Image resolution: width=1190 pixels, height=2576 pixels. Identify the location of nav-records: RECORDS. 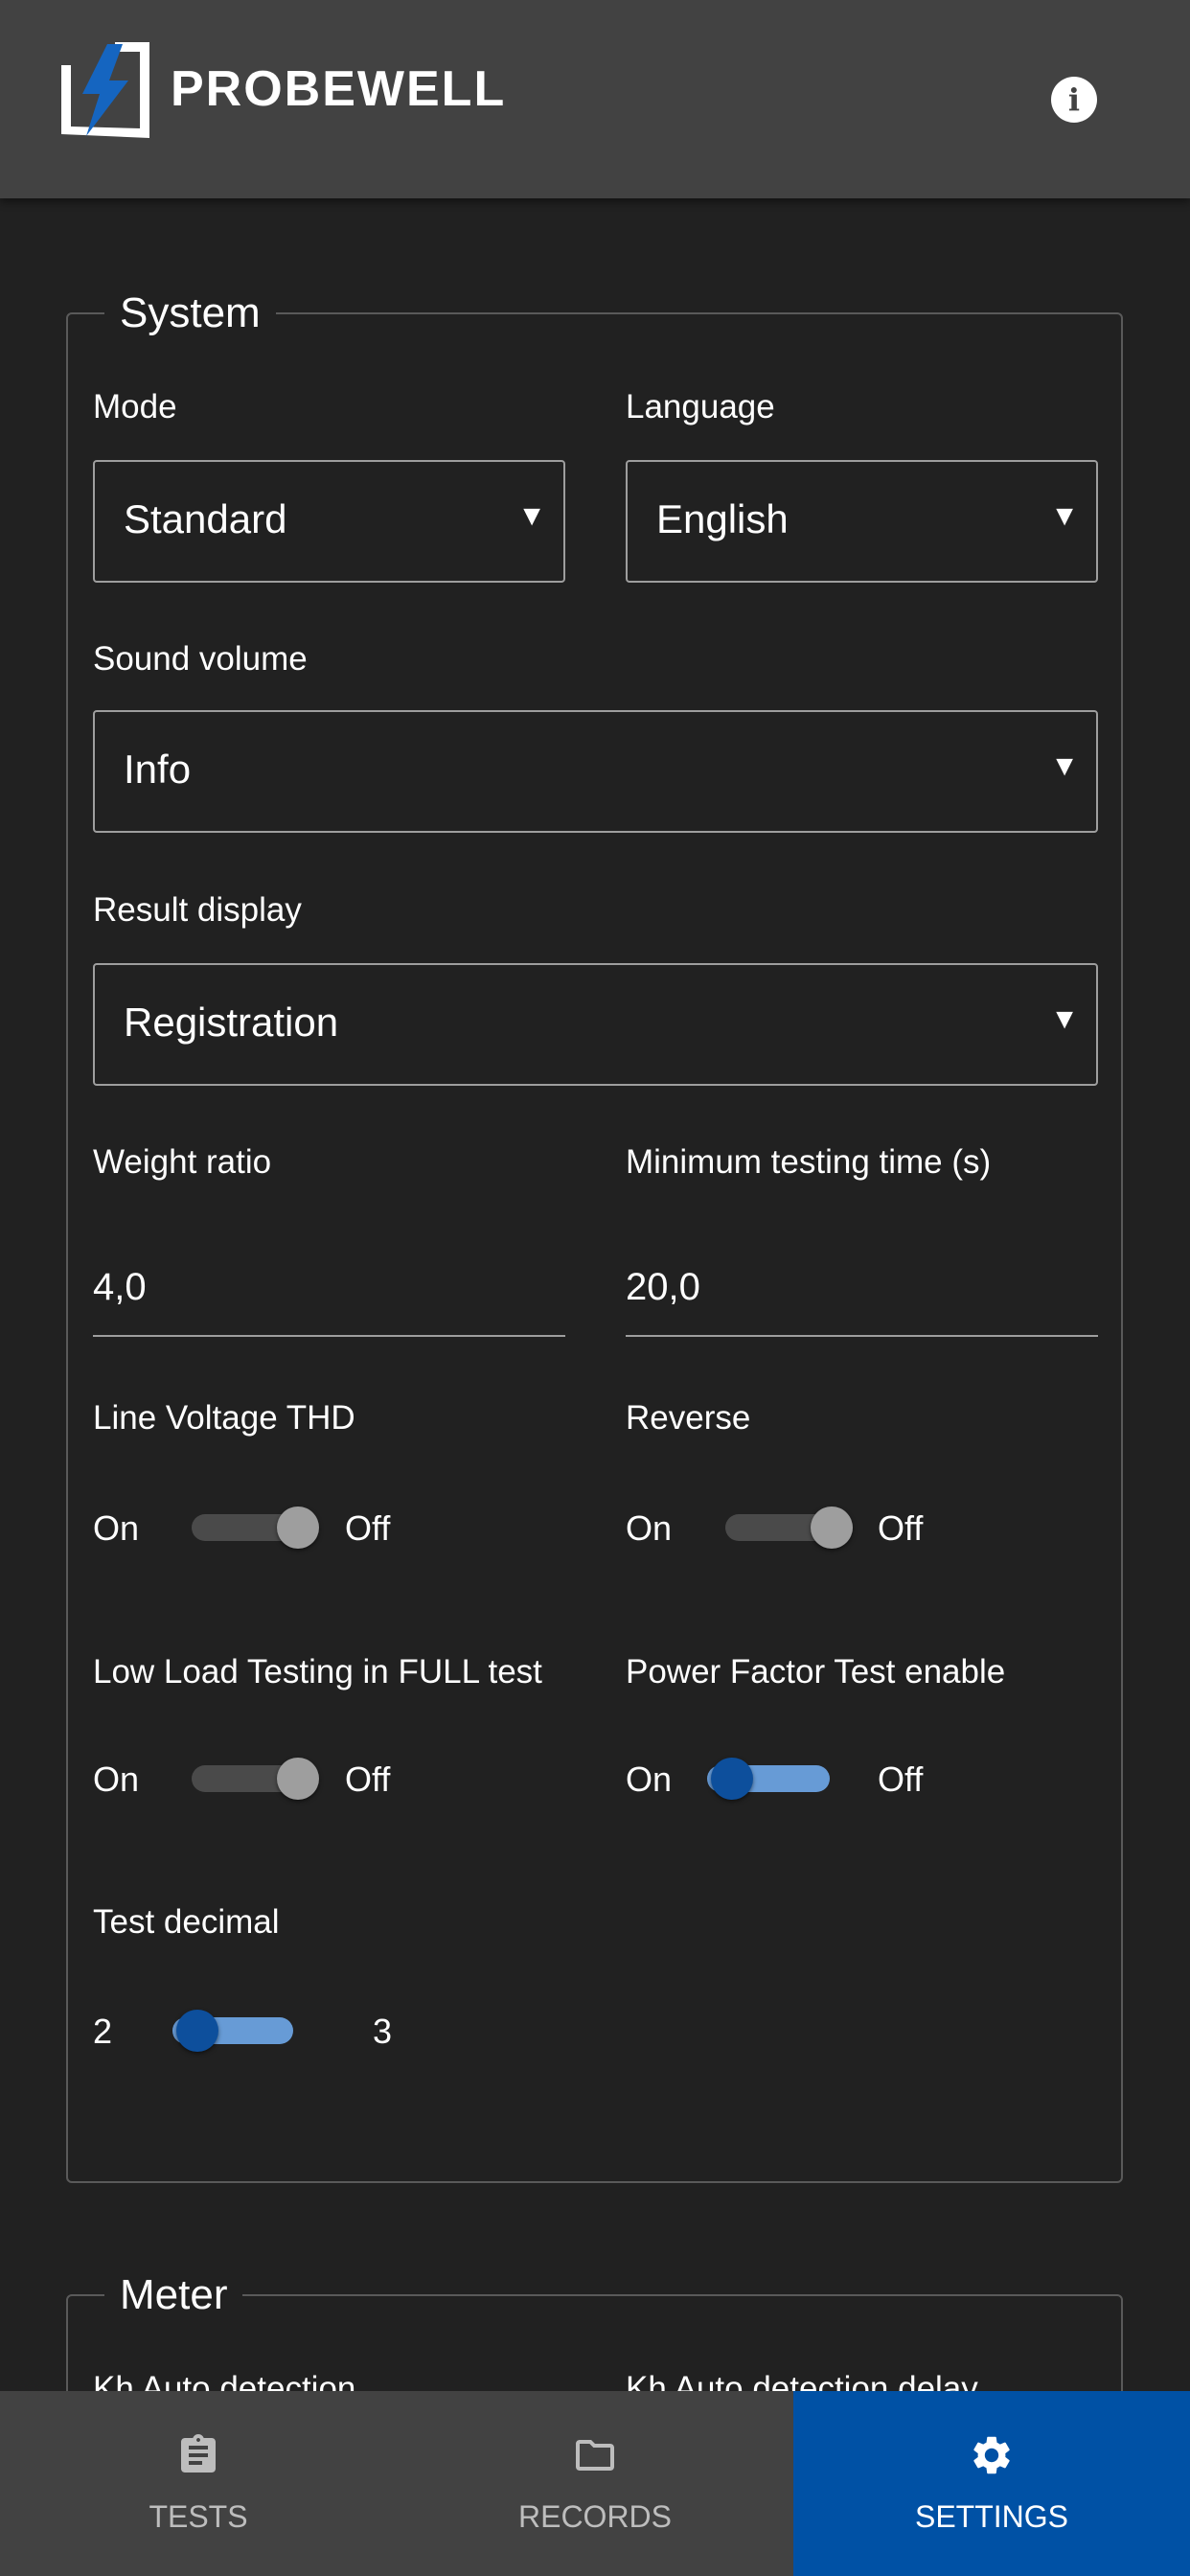
(595, 2483).